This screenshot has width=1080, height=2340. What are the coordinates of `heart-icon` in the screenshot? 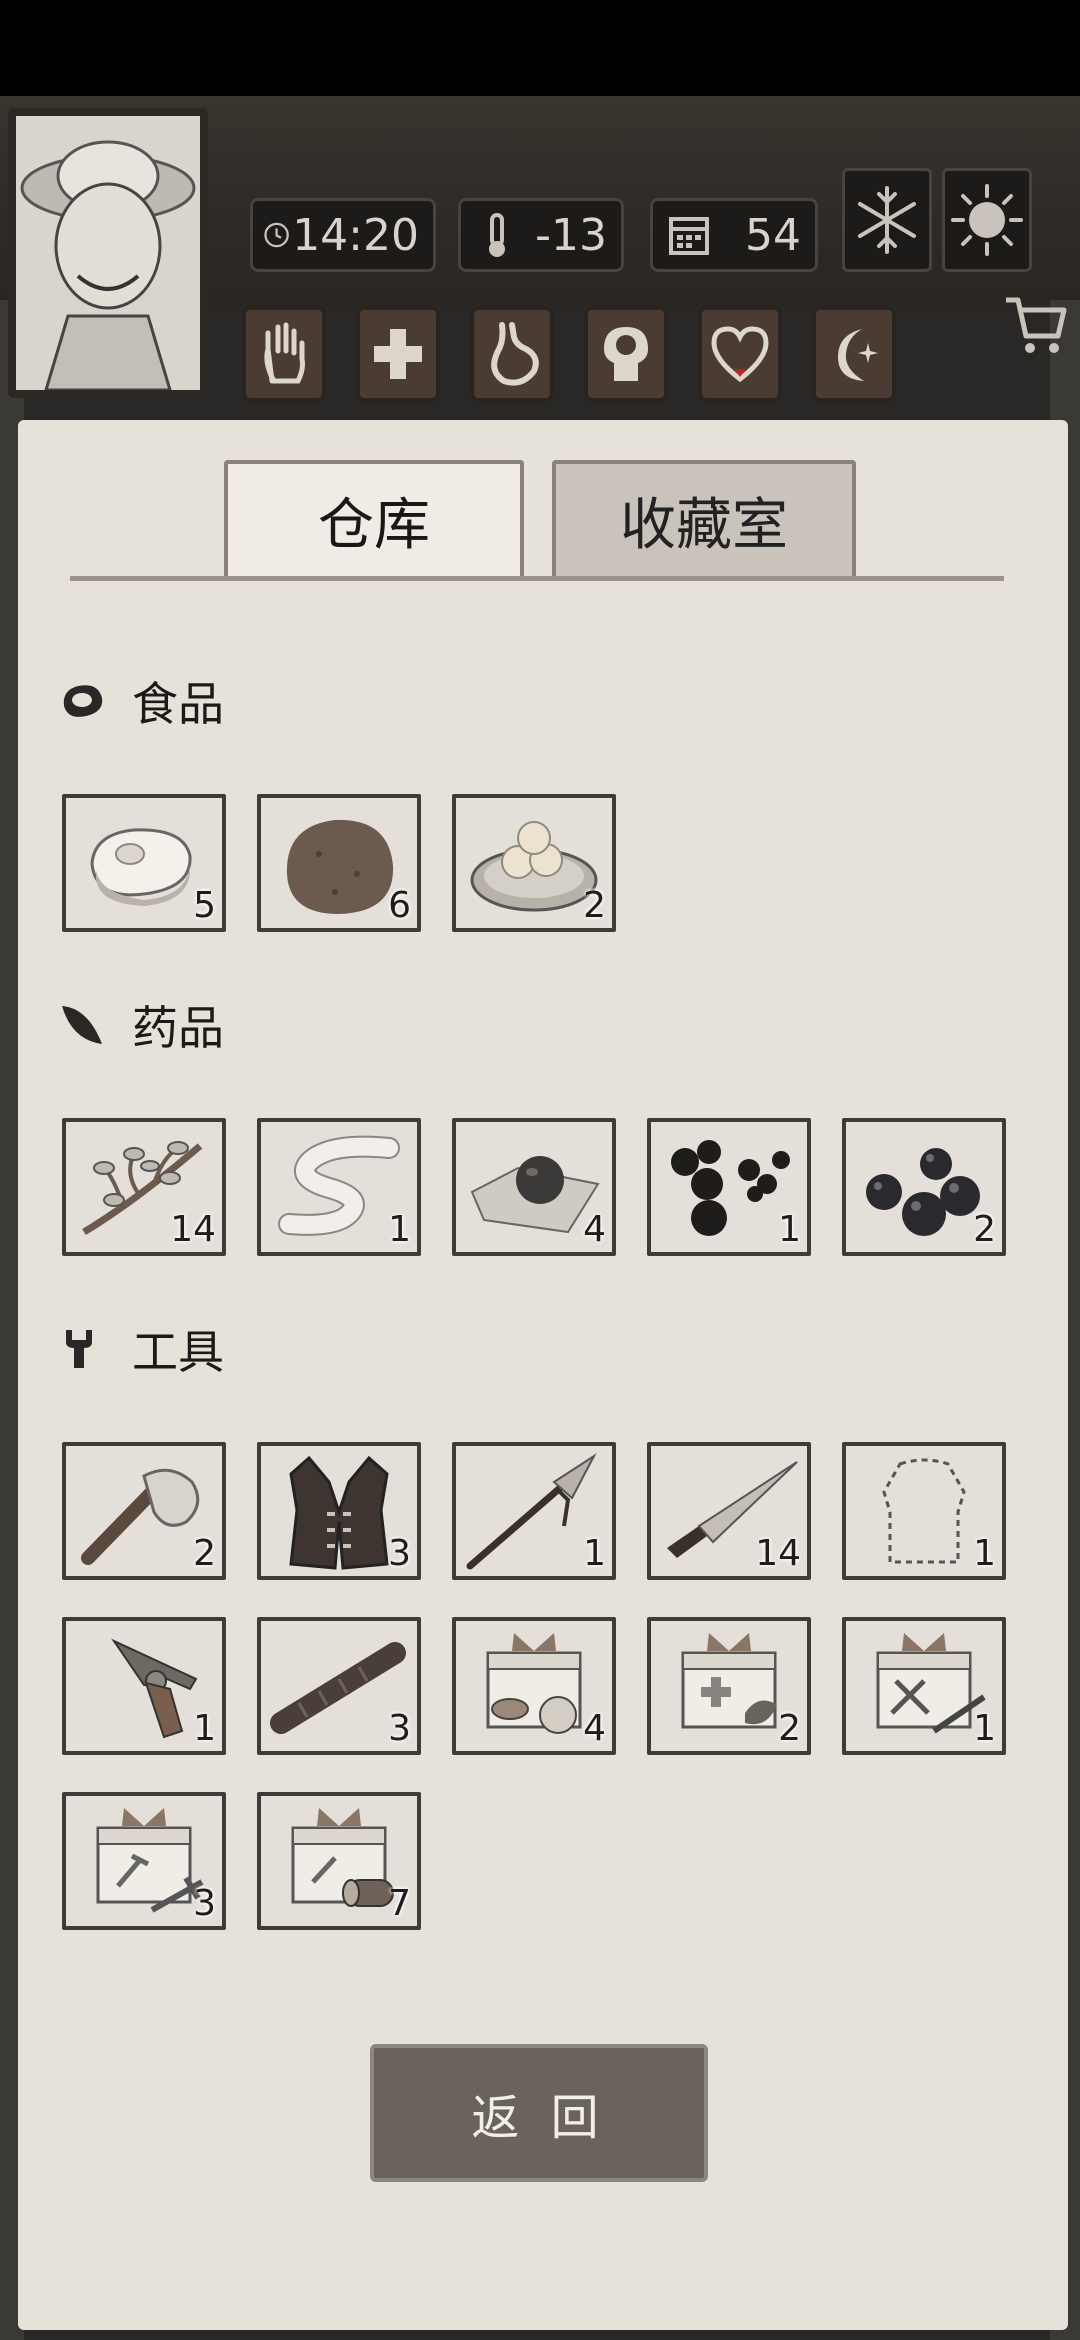 It's located at (740, 354).